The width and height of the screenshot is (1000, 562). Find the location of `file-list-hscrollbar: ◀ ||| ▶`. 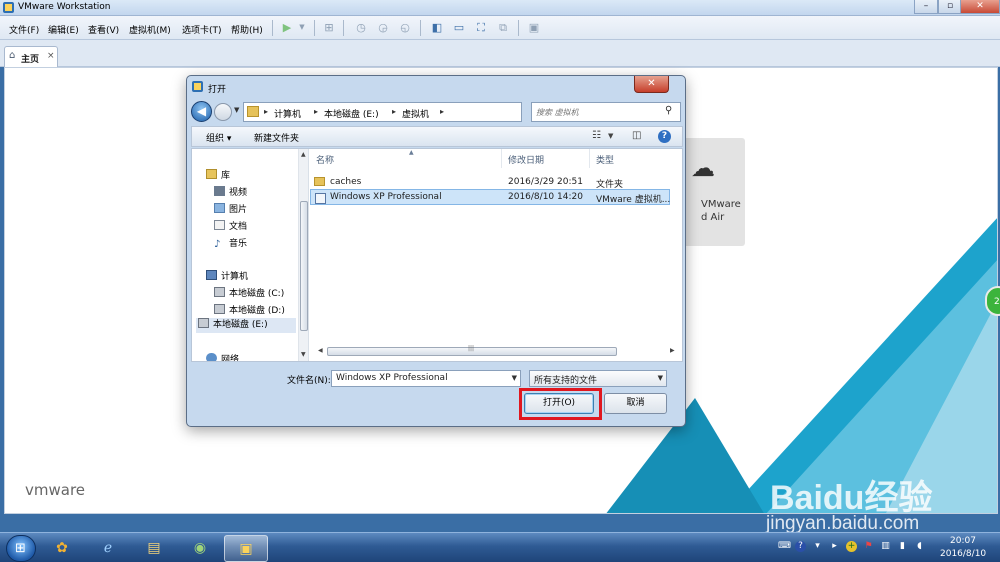

file-list-hscrollbar: ◀ ||| ▶ is located at coordinates (498, 351).